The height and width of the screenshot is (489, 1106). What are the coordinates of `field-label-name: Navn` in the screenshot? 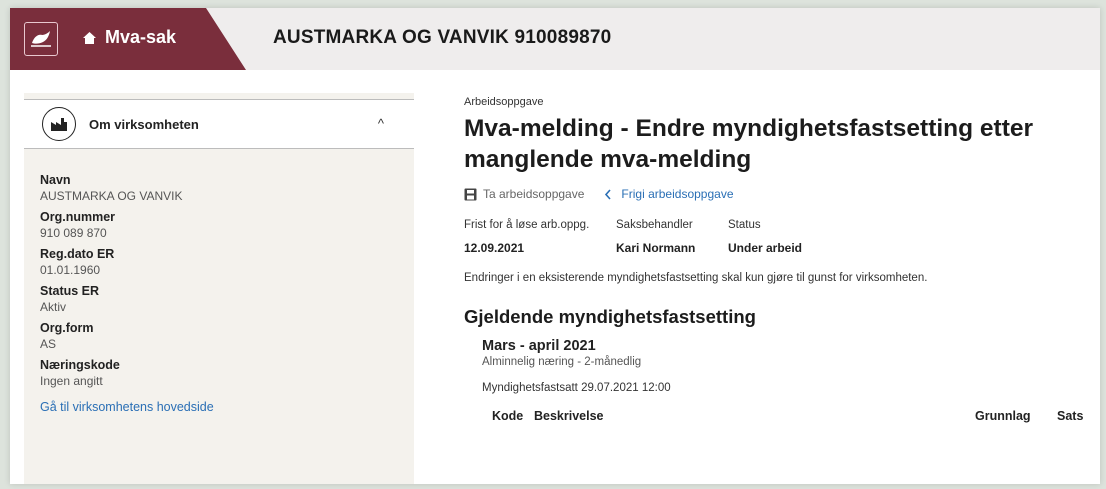 It's located at (55, 180).